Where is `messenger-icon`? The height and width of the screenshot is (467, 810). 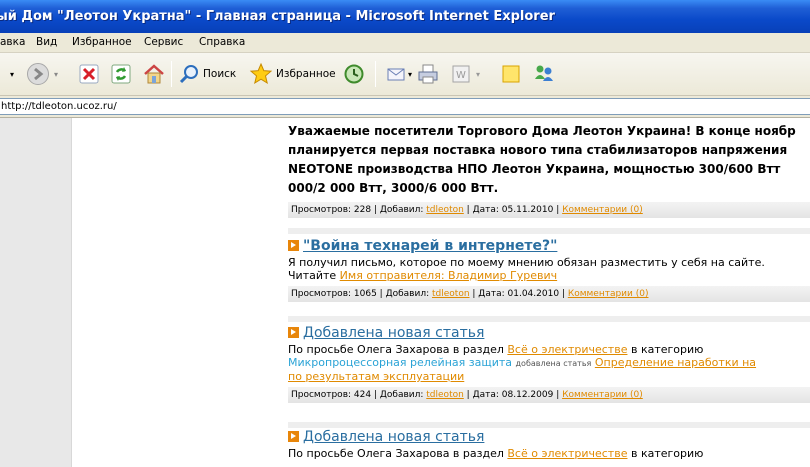
messenger-icon is located at coordinates (544, 73).